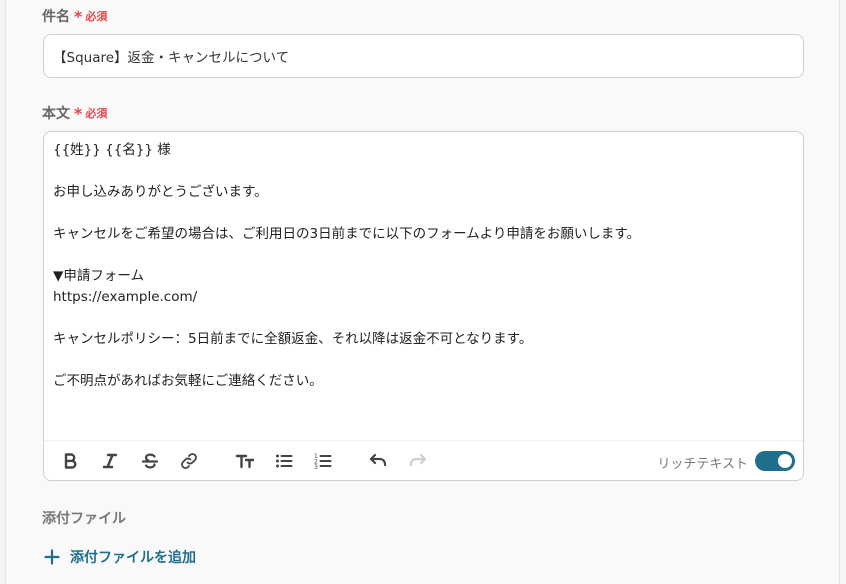 The width and height of the screenshot is (846, 584). I want to click on redo-icon, so click(418, 460).